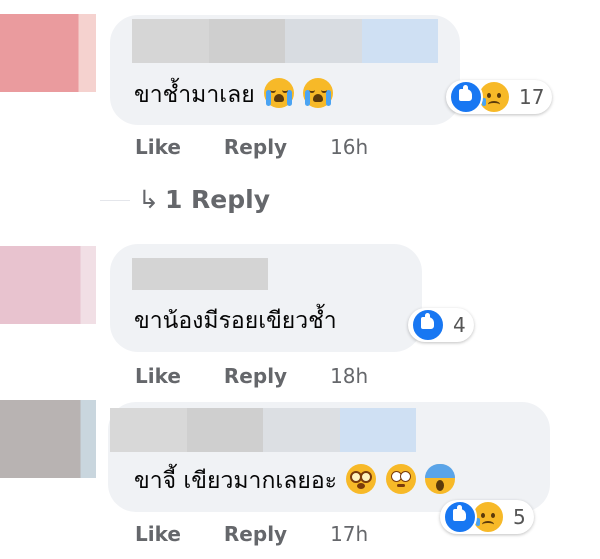 The height and width of the screenshot is (559, 600). What do you see at coordinates (519, 517) in the screenshot?
I see `reaction-count: 5` at bounding box center [519, 517].